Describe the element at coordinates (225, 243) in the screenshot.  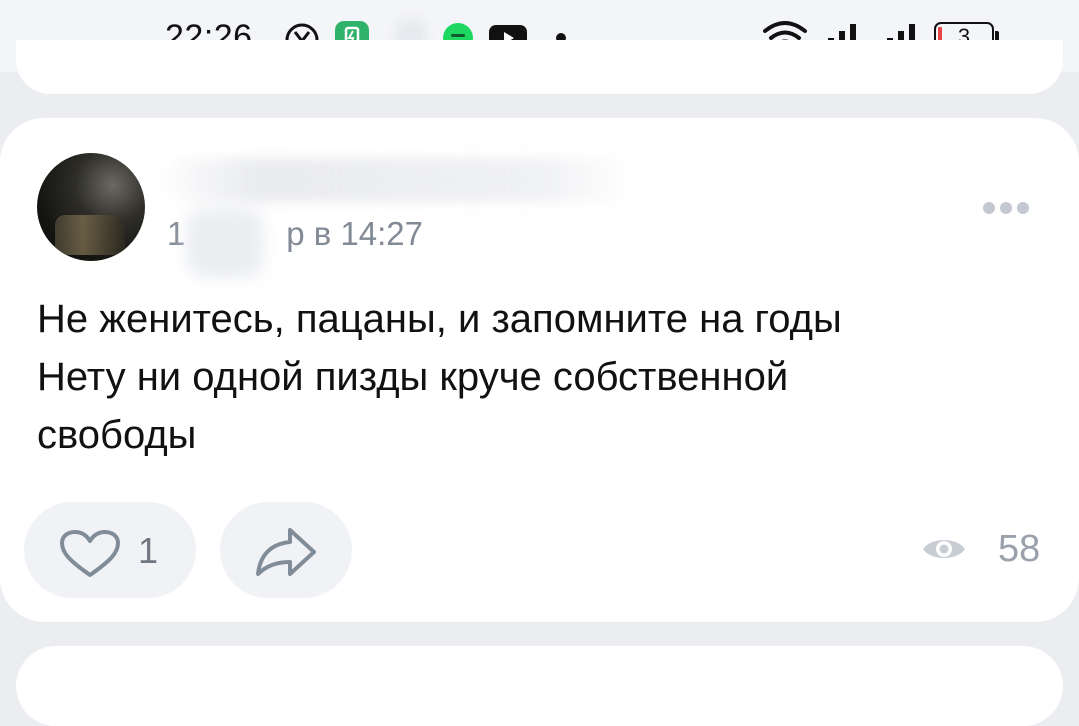
I see `date-redaction` at that location.